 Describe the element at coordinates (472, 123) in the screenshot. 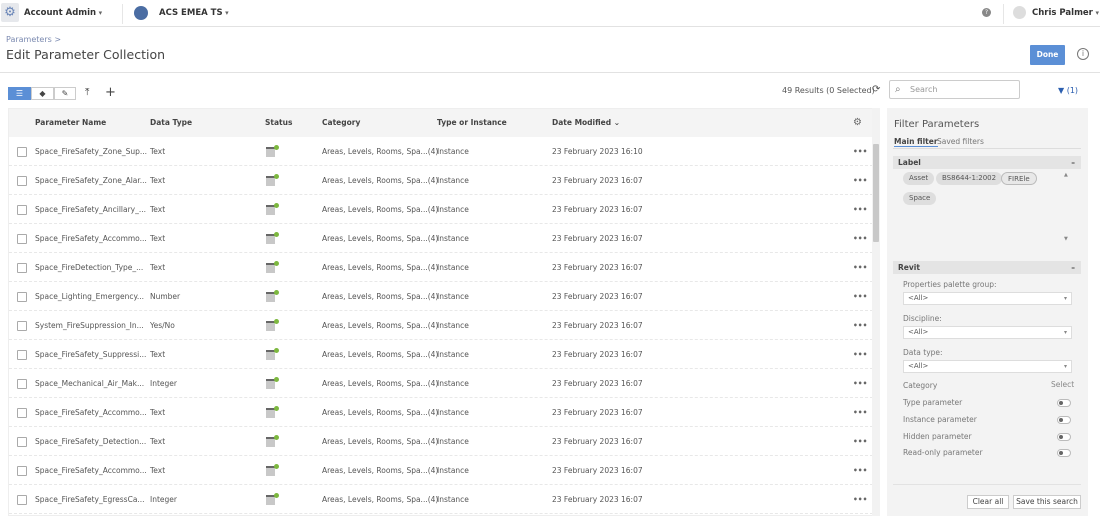

I see `col-type-or-instance: Type or Instance` at that location.